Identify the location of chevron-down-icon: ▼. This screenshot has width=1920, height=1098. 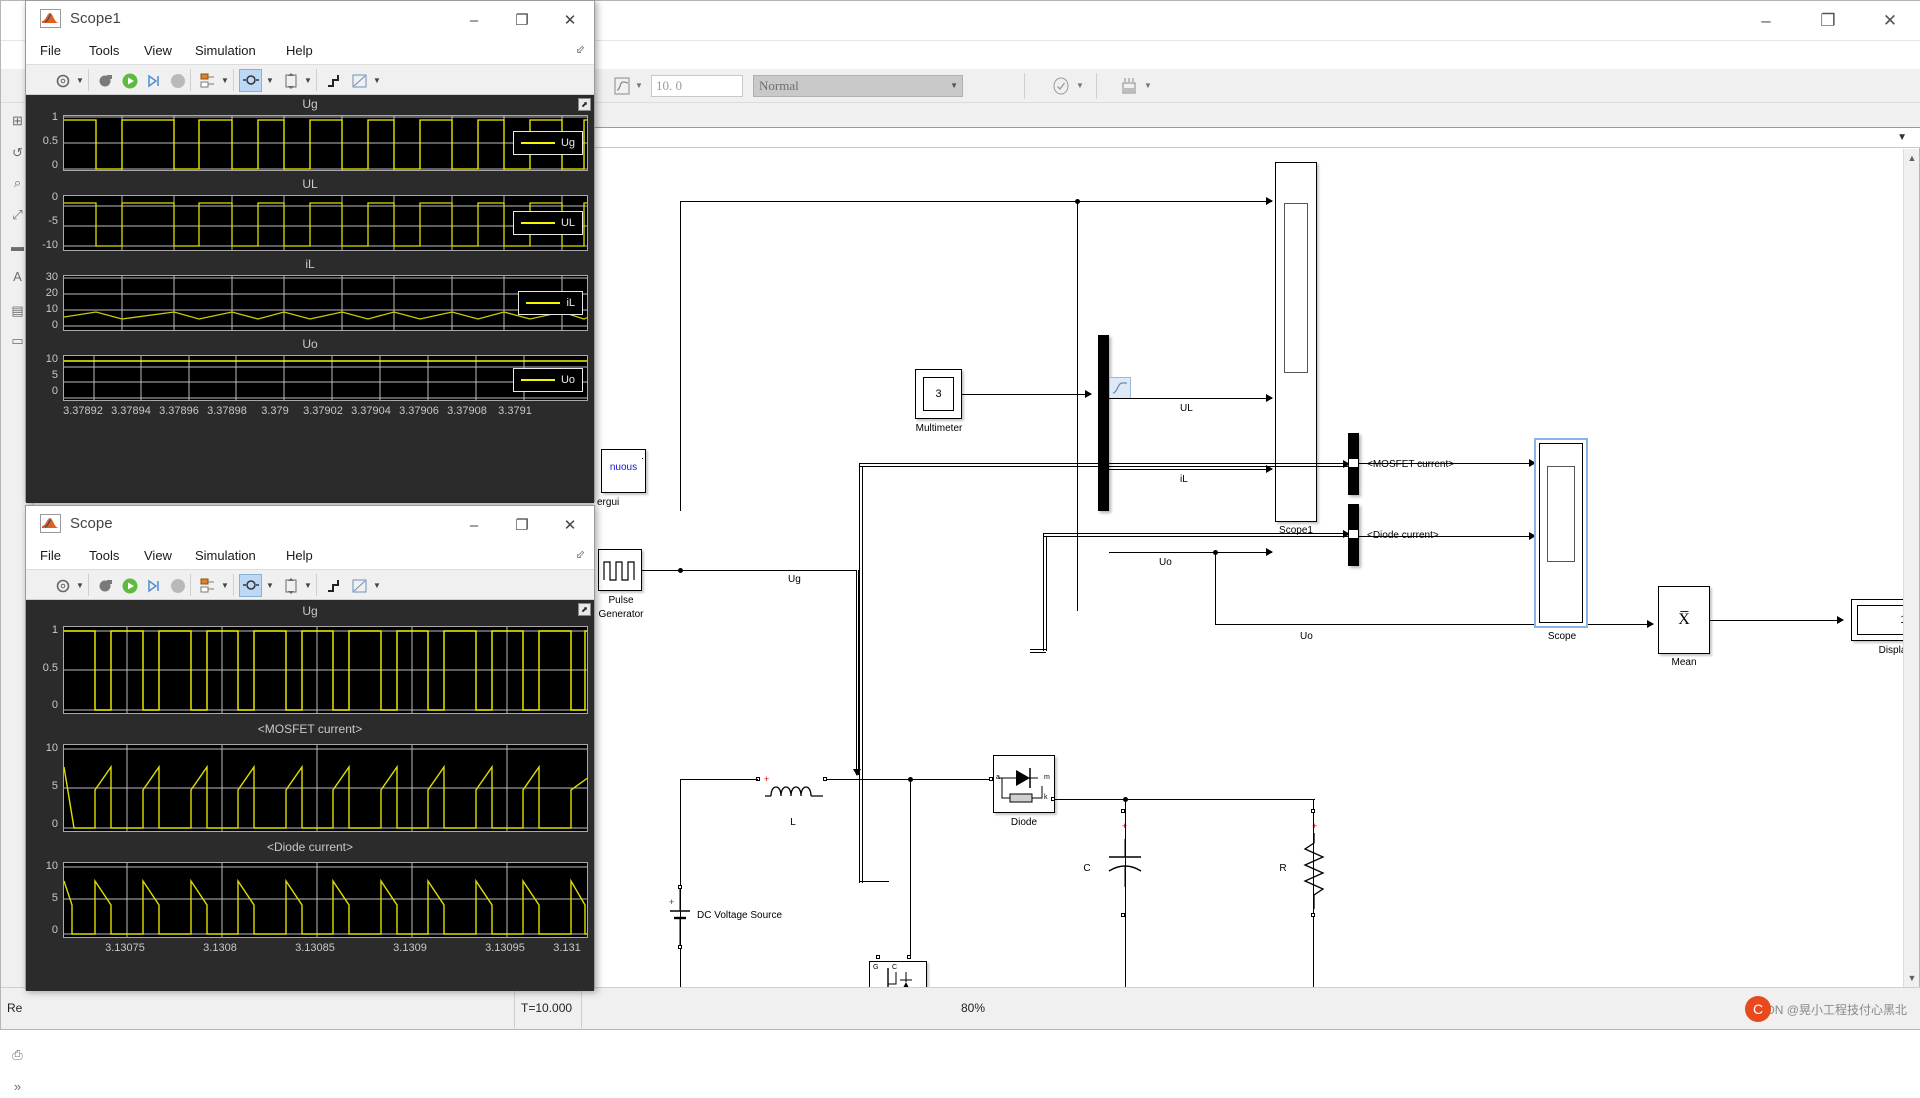
(1902, 137).